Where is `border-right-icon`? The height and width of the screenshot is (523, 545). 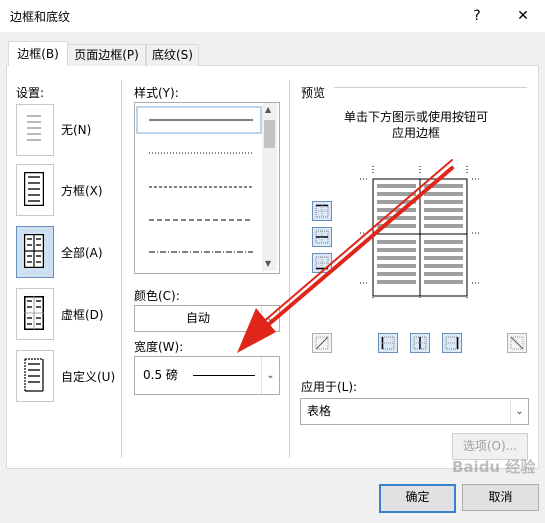
border-right-icon is located at coordinates (452, 343).